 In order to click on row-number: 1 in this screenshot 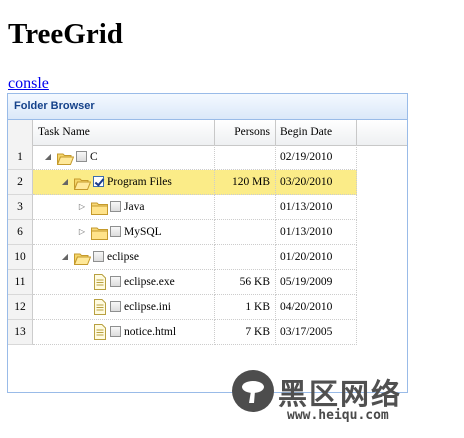, I will do `click(20, 157)`.